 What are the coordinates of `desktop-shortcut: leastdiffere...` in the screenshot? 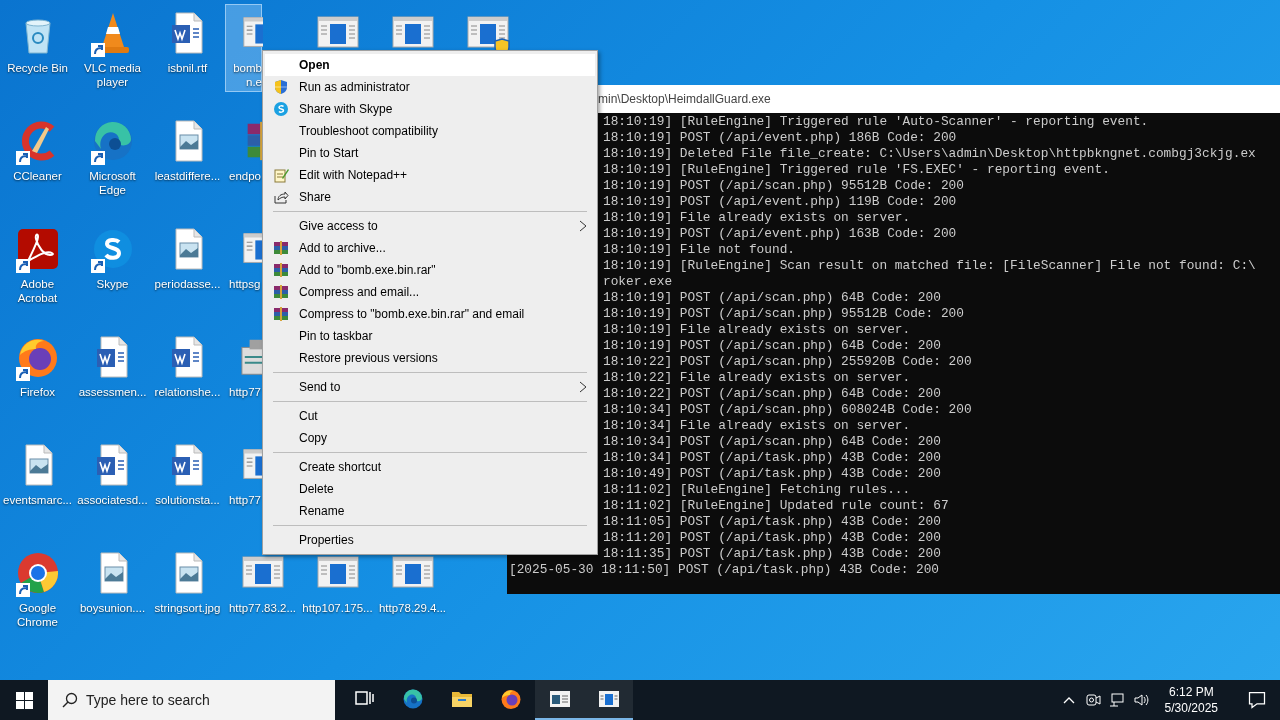 It's located at (187, 156).